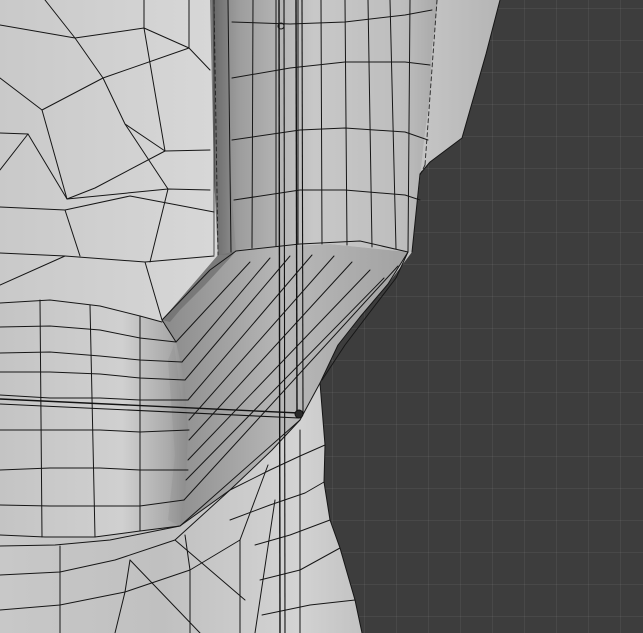 Image resolution: width=643 pixels, height=633 pixels. What do you see at coordinates (296, 207) in the screenshot?
I see `armature-bone-vertical-right` at bounding box center [296, 207].